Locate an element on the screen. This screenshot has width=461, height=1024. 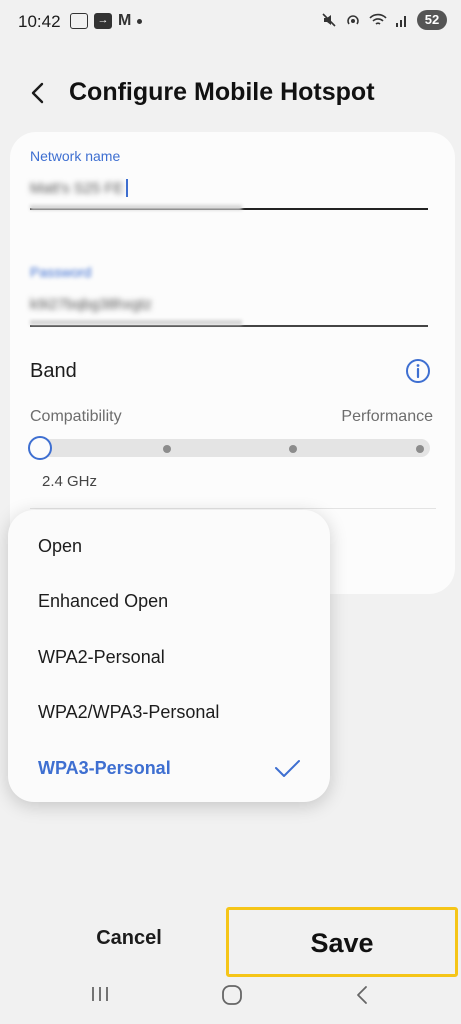
home-icon is located at coordinates (232, 995).